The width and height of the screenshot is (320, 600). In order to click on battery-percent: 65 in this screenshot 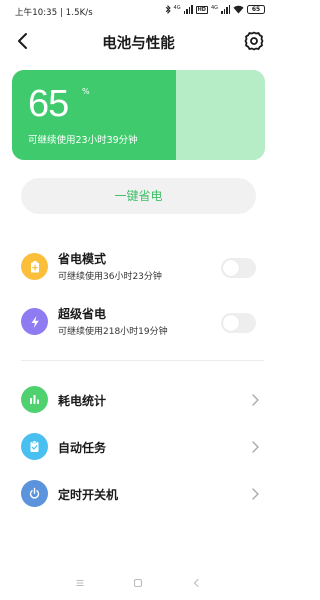, I will do `click(48, 104)`.